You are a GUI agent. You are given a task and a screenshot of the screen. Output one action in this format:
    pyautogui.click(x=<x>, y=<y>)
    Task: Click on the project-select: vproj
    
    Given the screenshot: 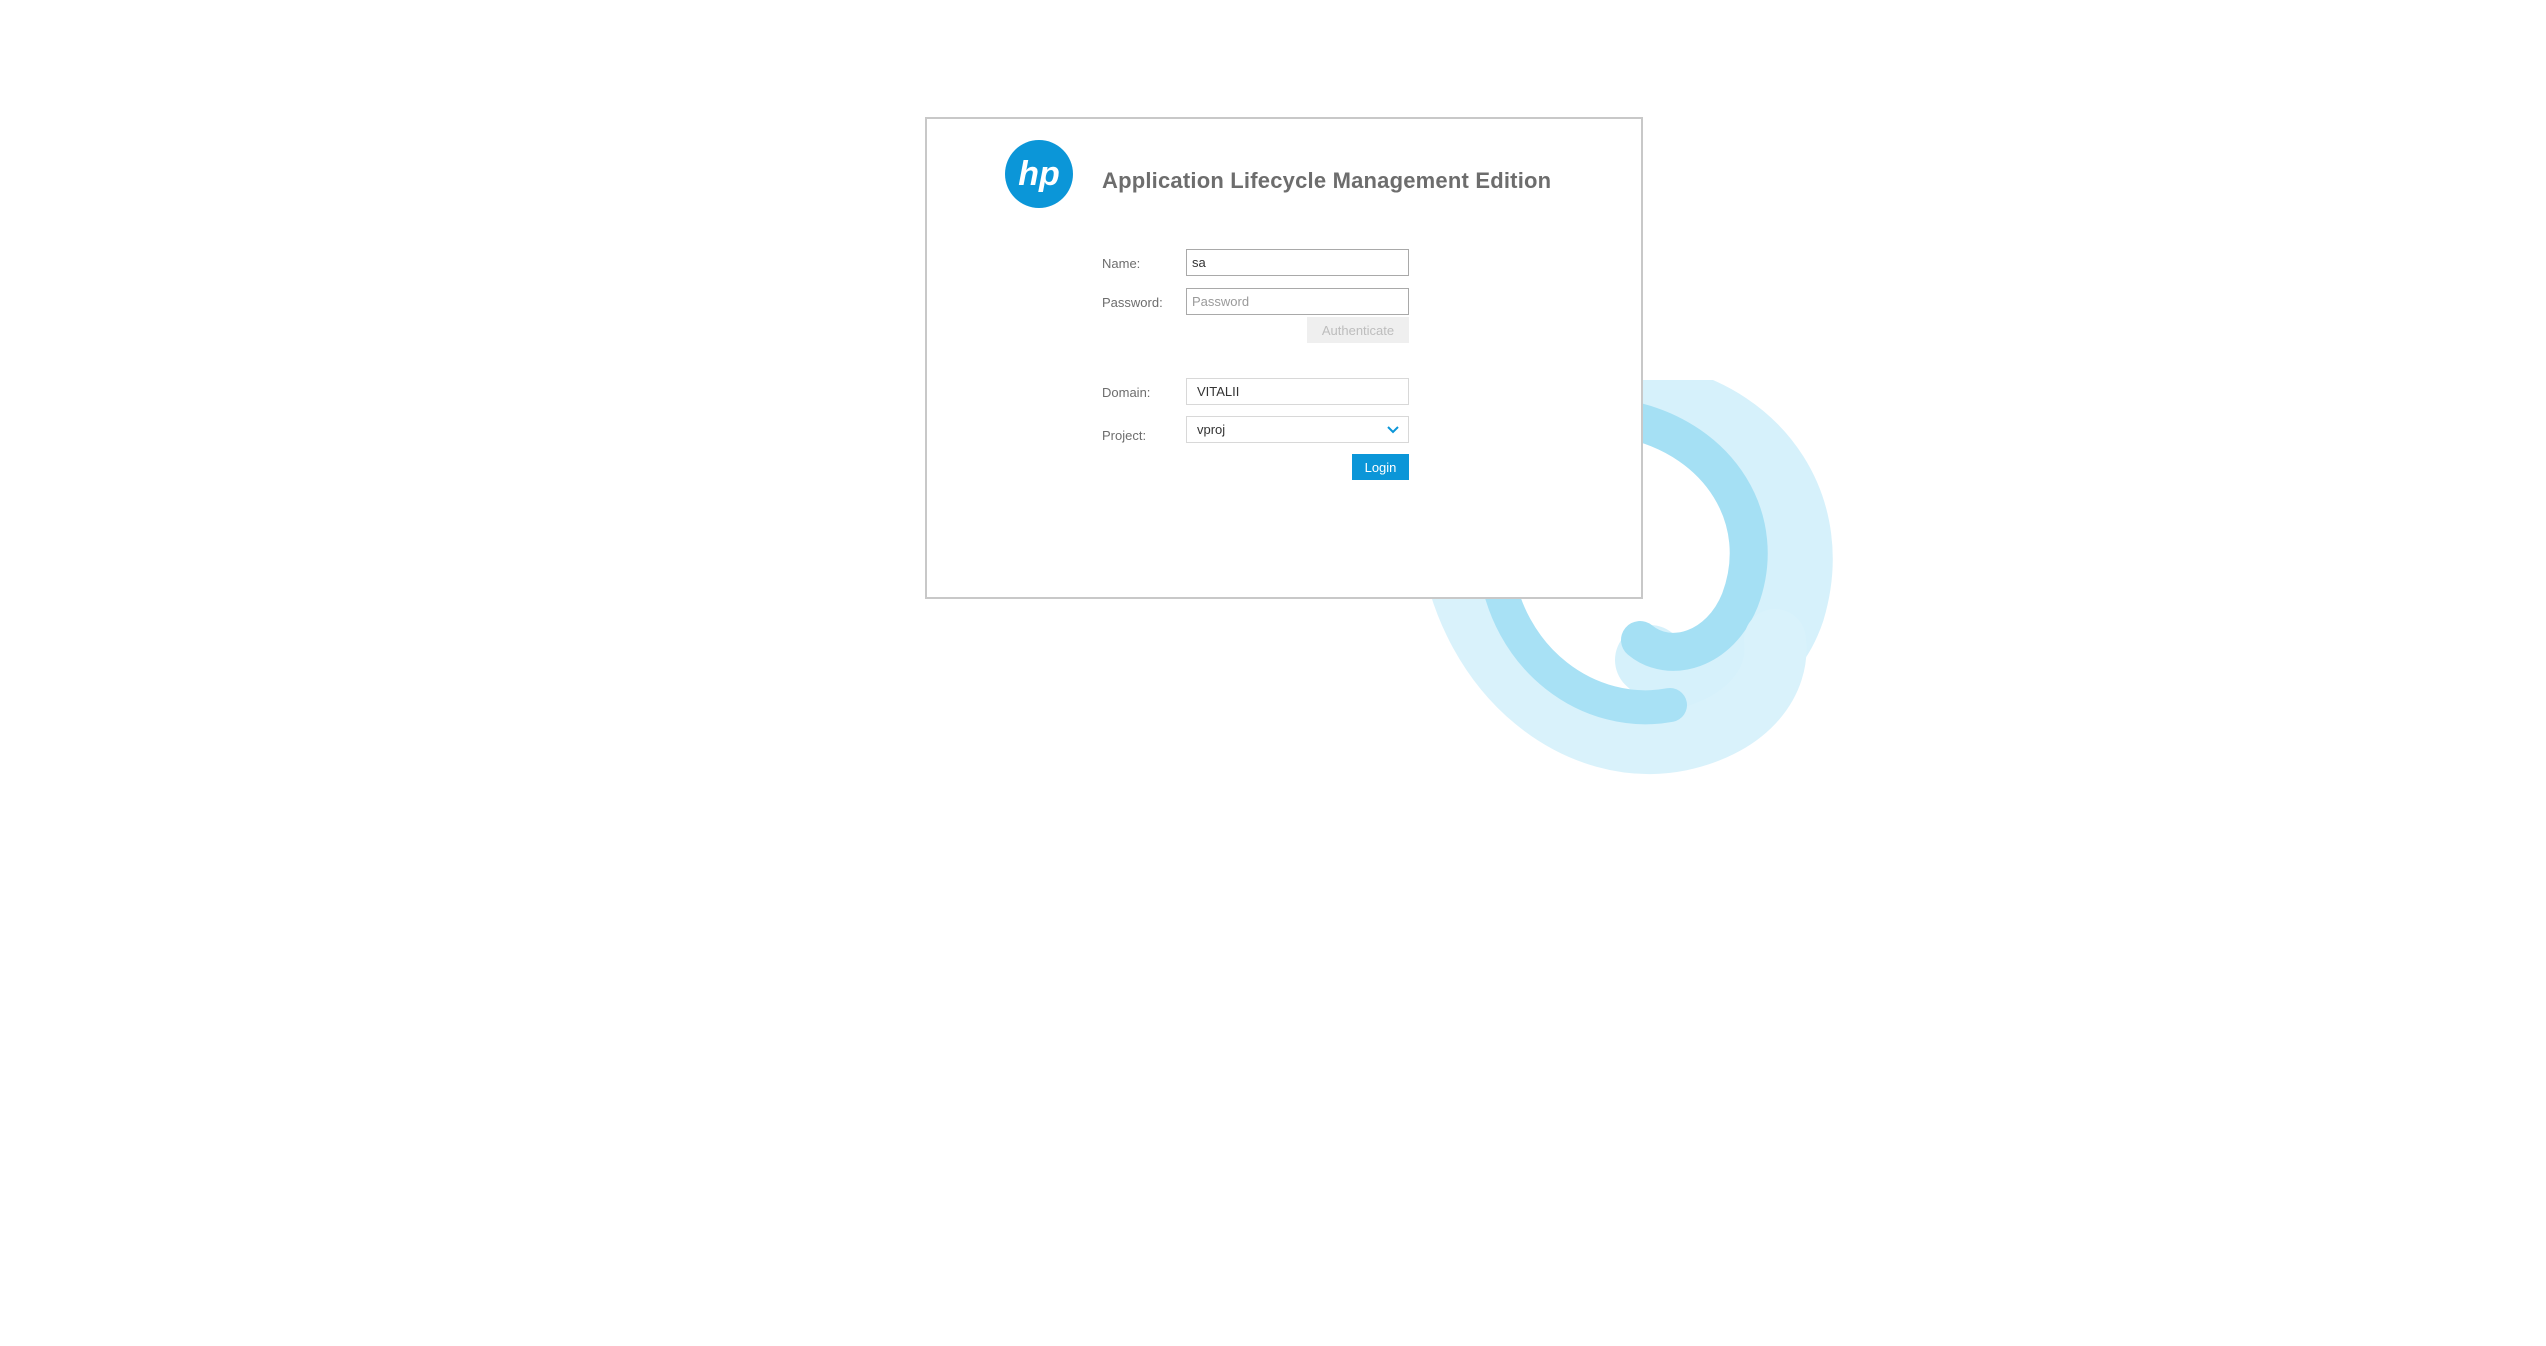 What is the action you would take?
    pyautogui.click(x=1297, y=429)
    